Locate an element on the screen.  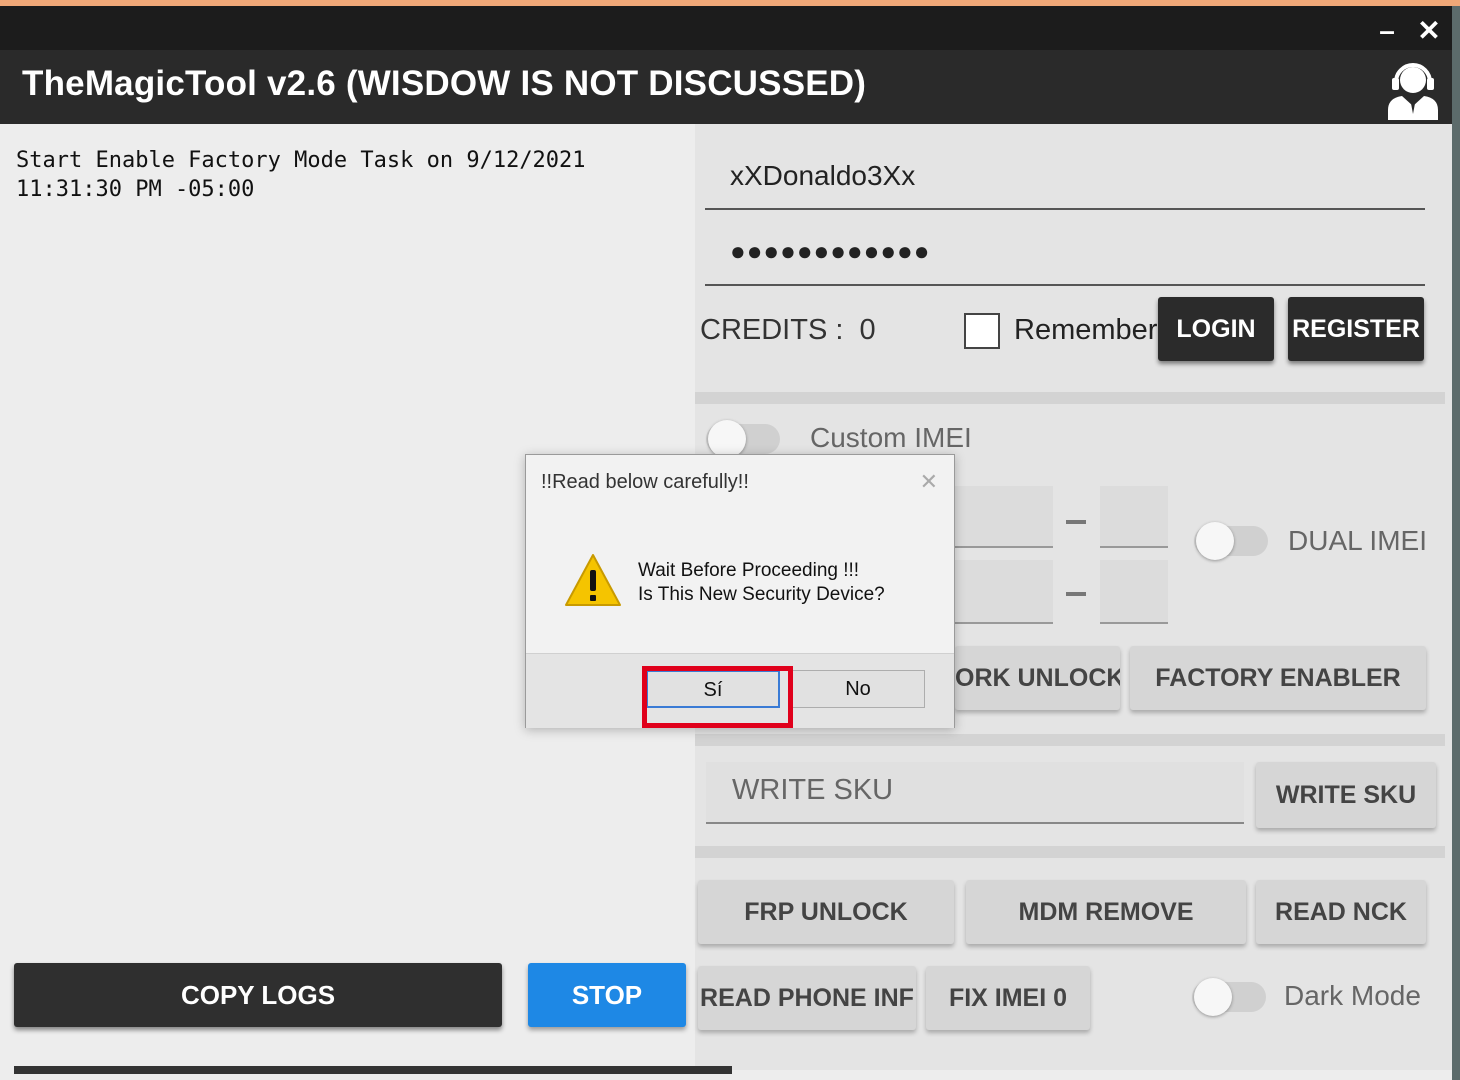
dual-imei-label: DUAL IMEI is located at coordinates (1357, 540).